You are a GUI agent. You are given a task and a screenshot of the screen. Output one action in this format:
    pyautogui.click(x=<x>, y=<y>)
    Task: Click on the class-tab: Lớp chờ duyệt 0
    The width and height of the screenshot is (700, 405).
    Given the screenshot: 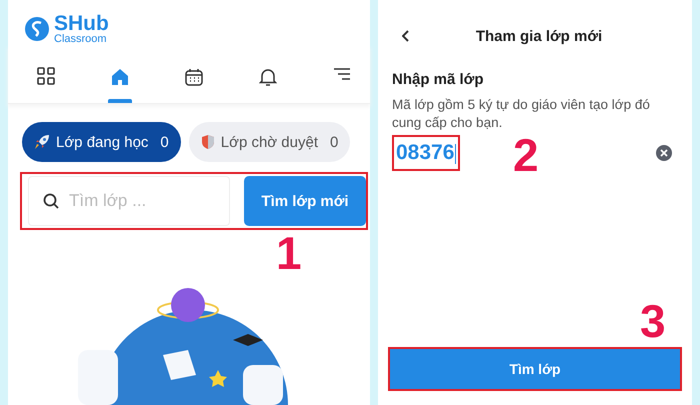 What is the action you would take?
    pyautogui.click(x=269, y=142)
    